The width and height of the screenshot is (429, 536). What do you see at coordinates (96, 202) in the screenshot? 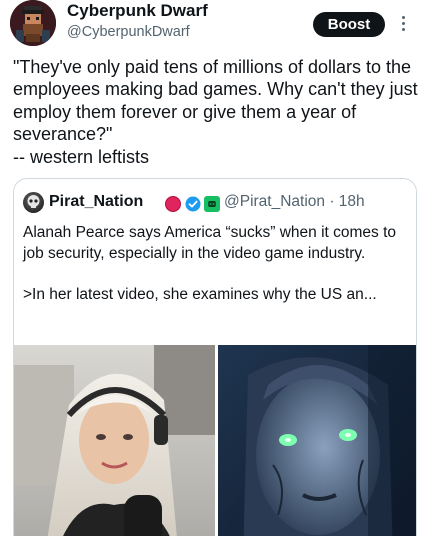
I see `quoted-author-name: Pirat_Nation` at bounding box center [96, 202].